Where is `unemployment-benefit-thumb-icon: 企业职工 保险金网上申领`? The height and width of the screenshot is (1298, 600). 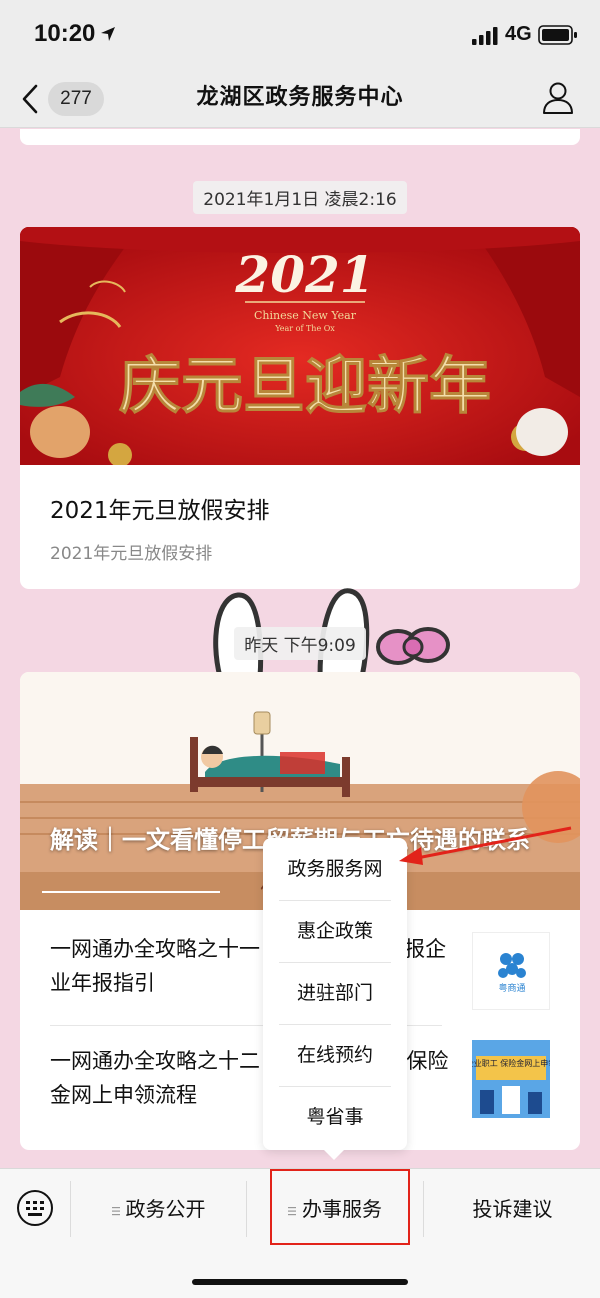
unemployment-benefit-thumb-icon: 企业职工 保险金网上申领 is located at coordinates (511, 1079).